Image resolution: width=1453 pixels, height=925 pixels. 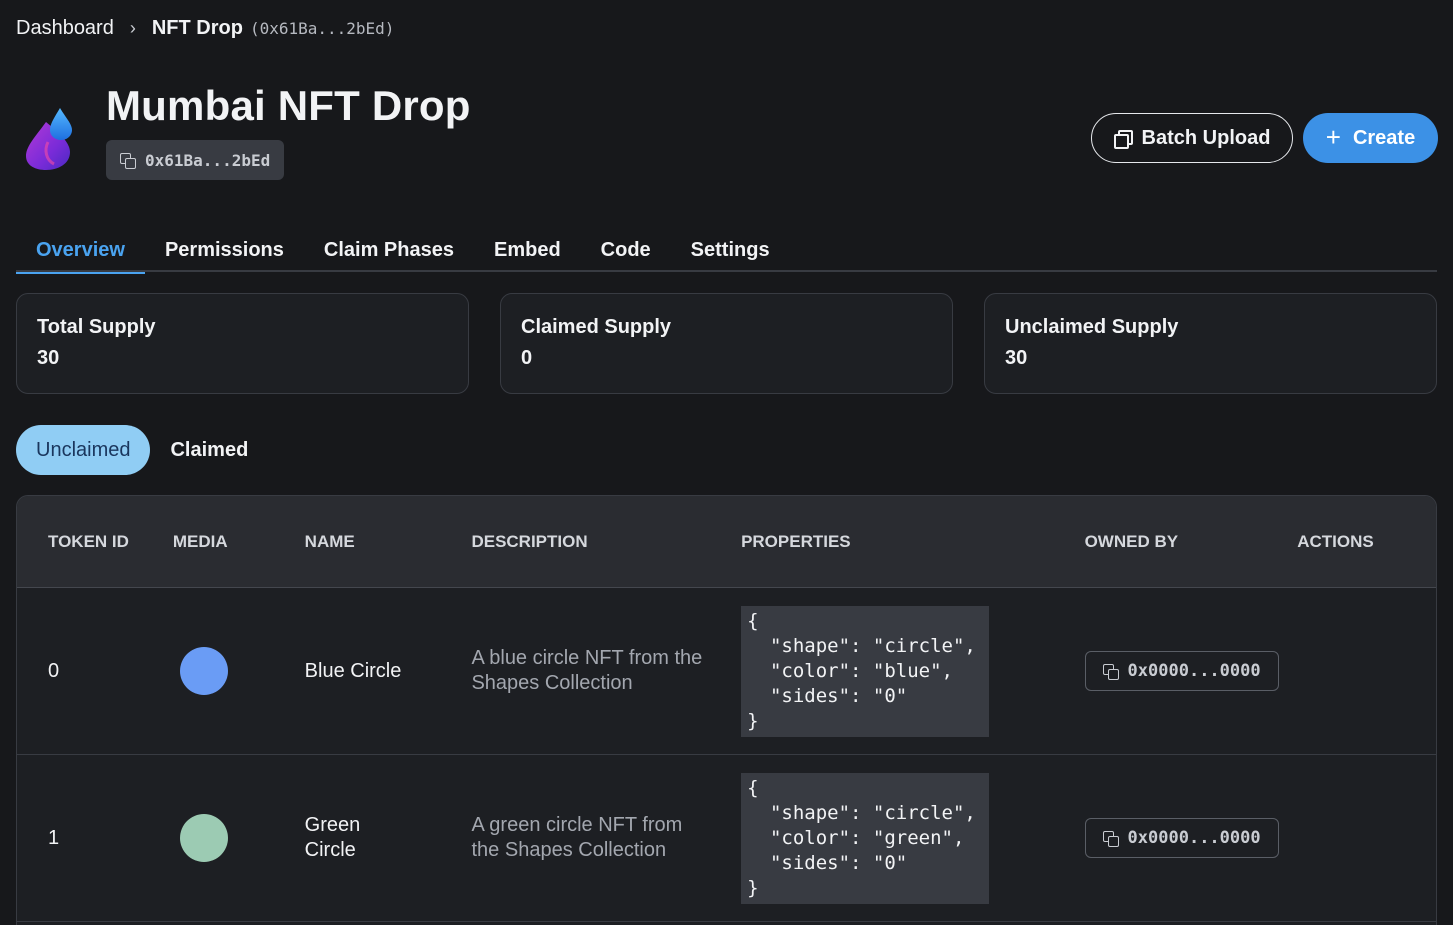 What do you see at coordinates (1206, 137) in the screenshot?
I see `batch-upload-label: Batch Upload` at bounding box center [1206, 137].